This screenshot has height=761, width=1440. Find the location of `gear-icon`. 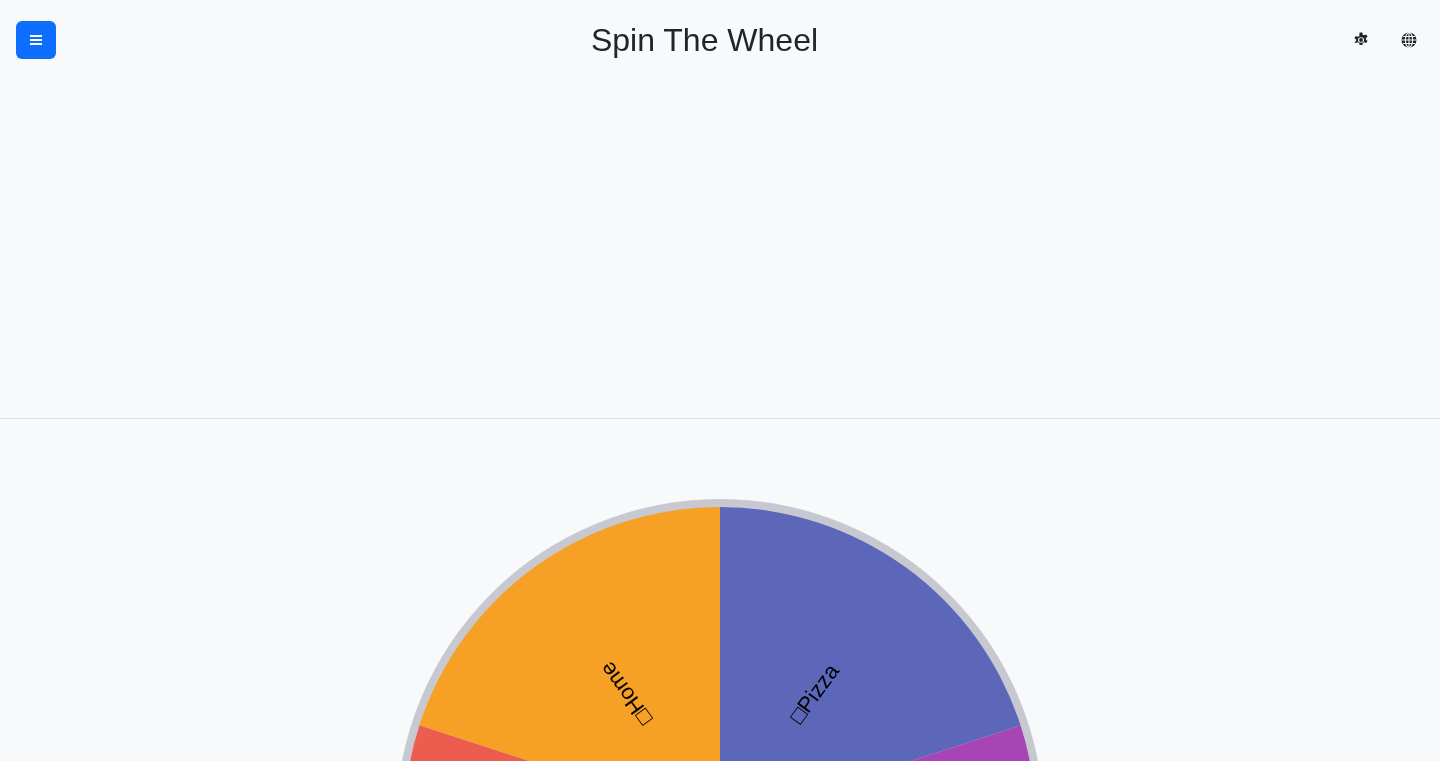

gear-icon is located at coordinates (1361, 40).